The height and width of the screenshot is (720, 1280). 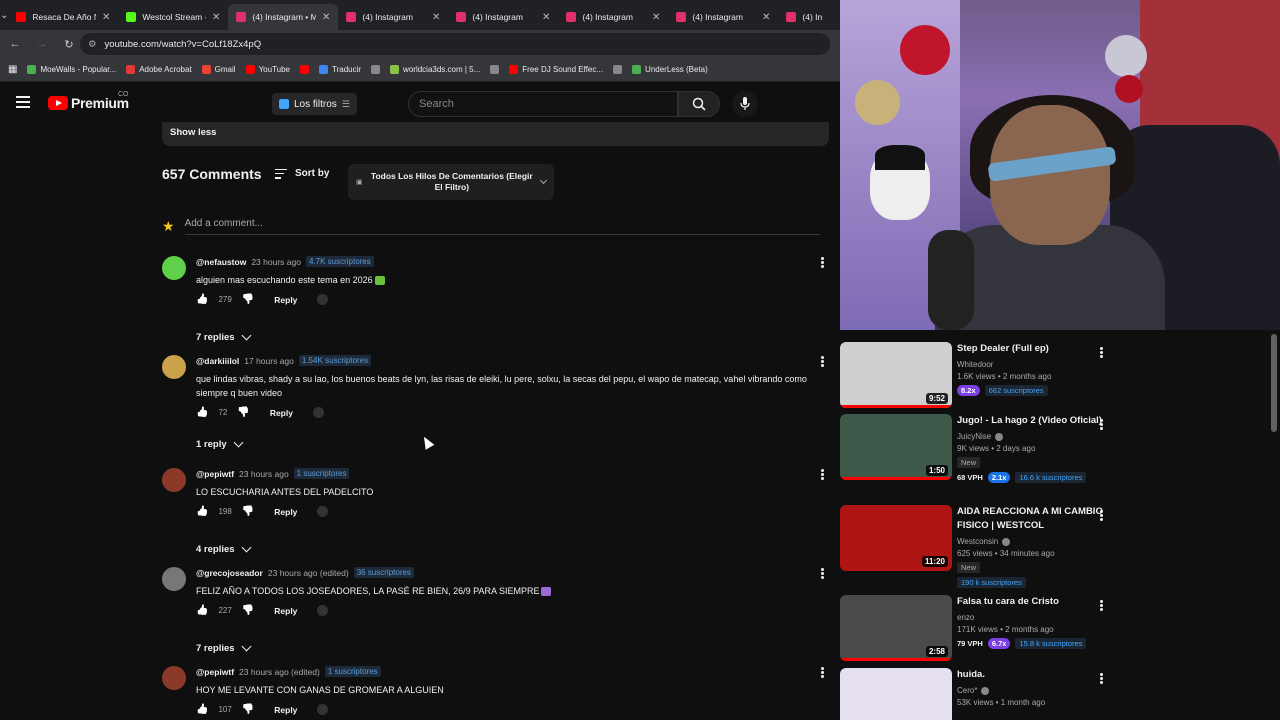 I want to click on video-thumbnail: 9:52, so click(x=896, y=375).